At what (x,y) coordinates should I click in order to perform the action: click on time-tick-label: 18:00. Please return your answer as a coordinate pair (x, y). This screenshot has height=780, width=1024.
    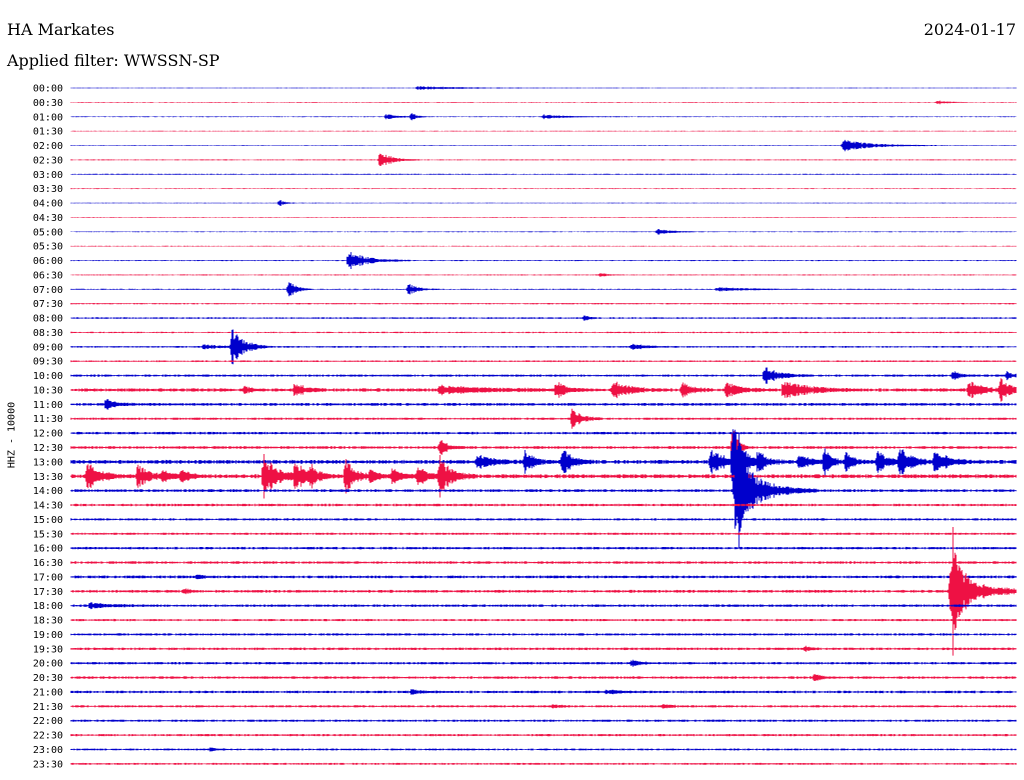
    Looking at the image, I should click on (48, 606).